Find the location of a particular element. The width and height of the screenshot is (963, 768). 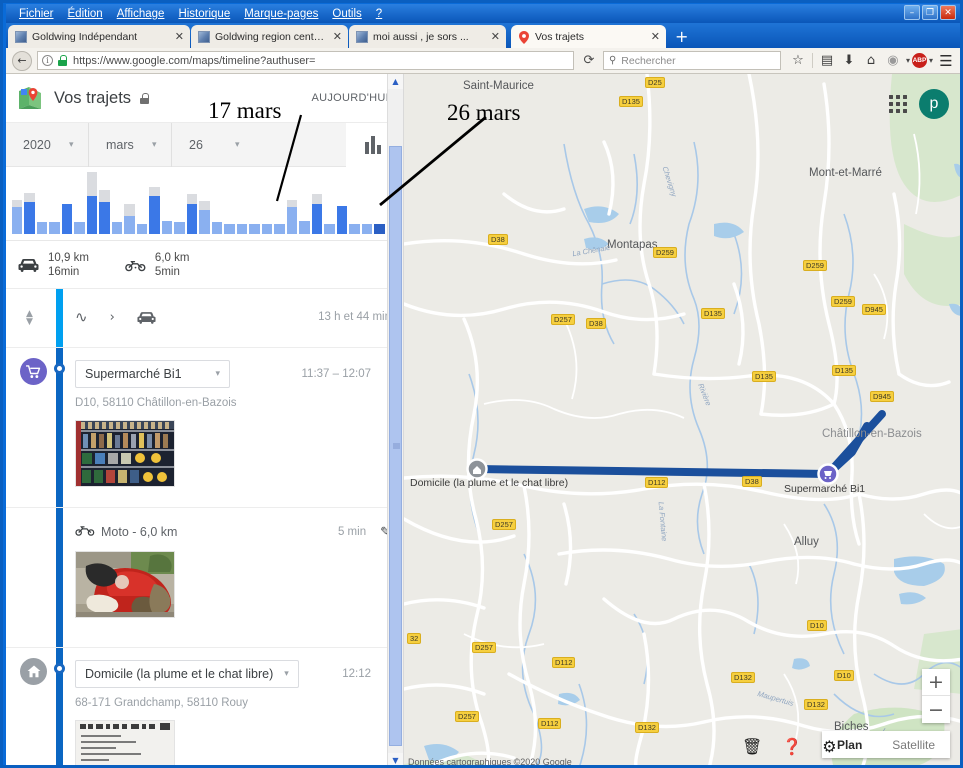

reload-icon: ⟳ is located at coordinates (589, 60).